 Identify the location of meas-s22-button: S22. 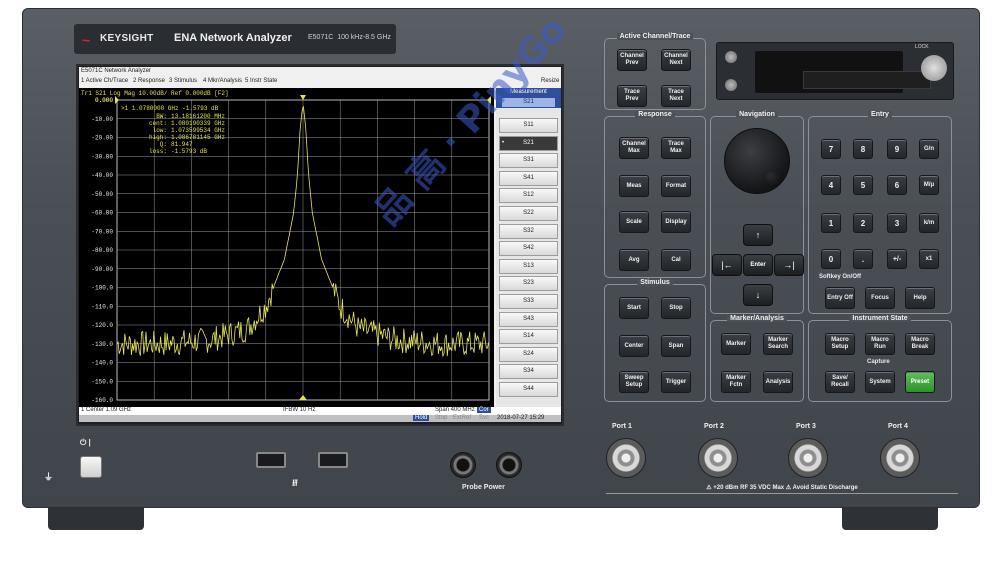
(528, 213).